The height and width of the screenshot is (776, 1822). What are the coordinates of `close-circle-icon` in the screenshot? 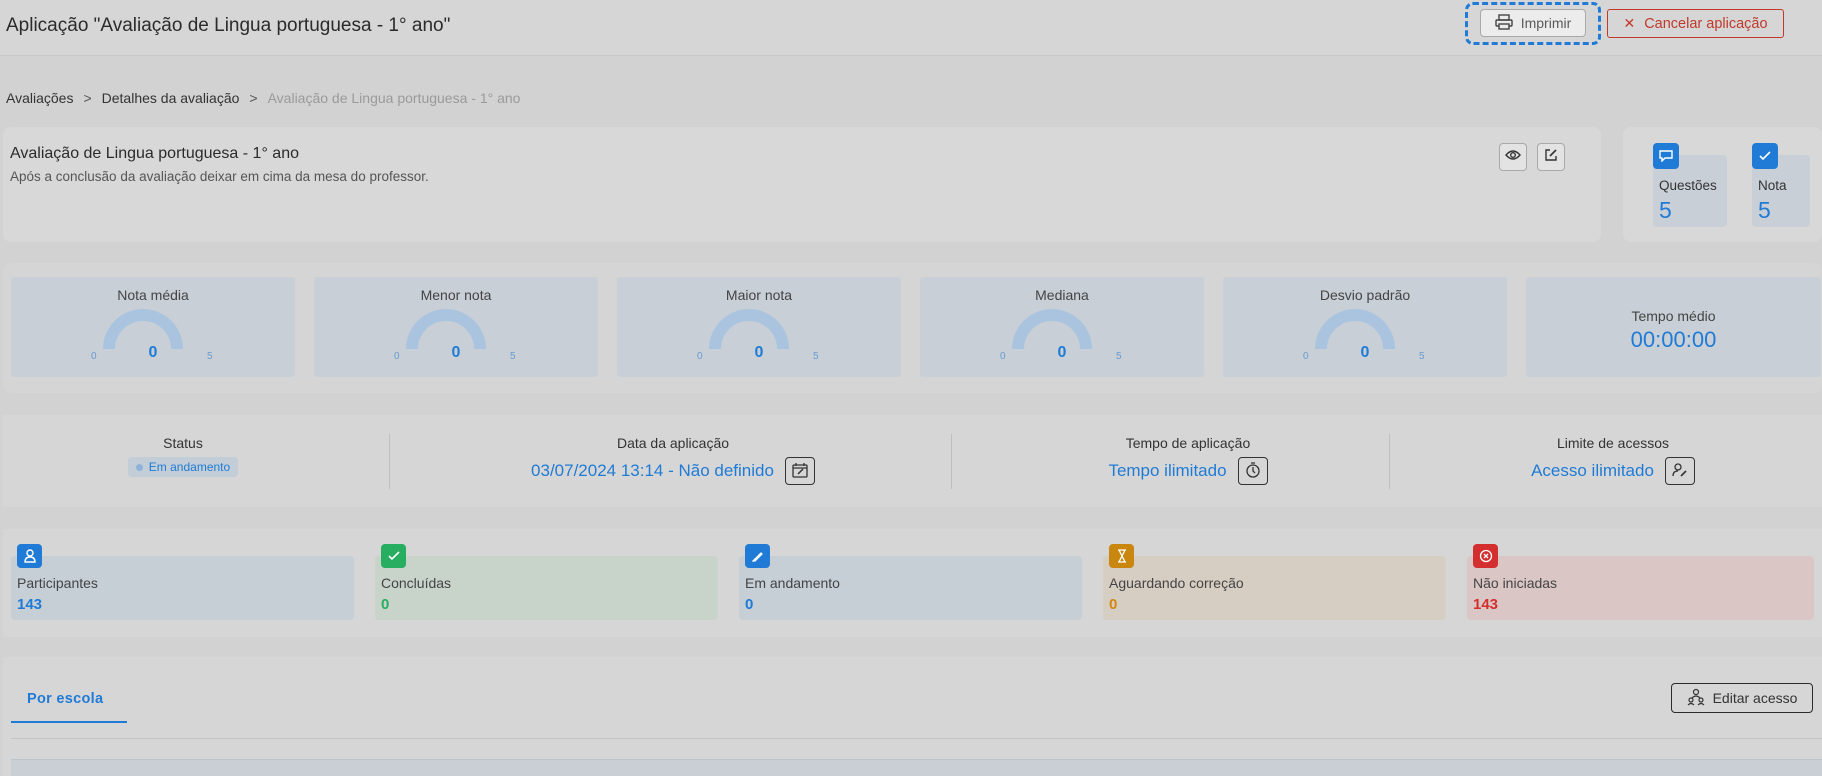 It's located at (1485, 556).